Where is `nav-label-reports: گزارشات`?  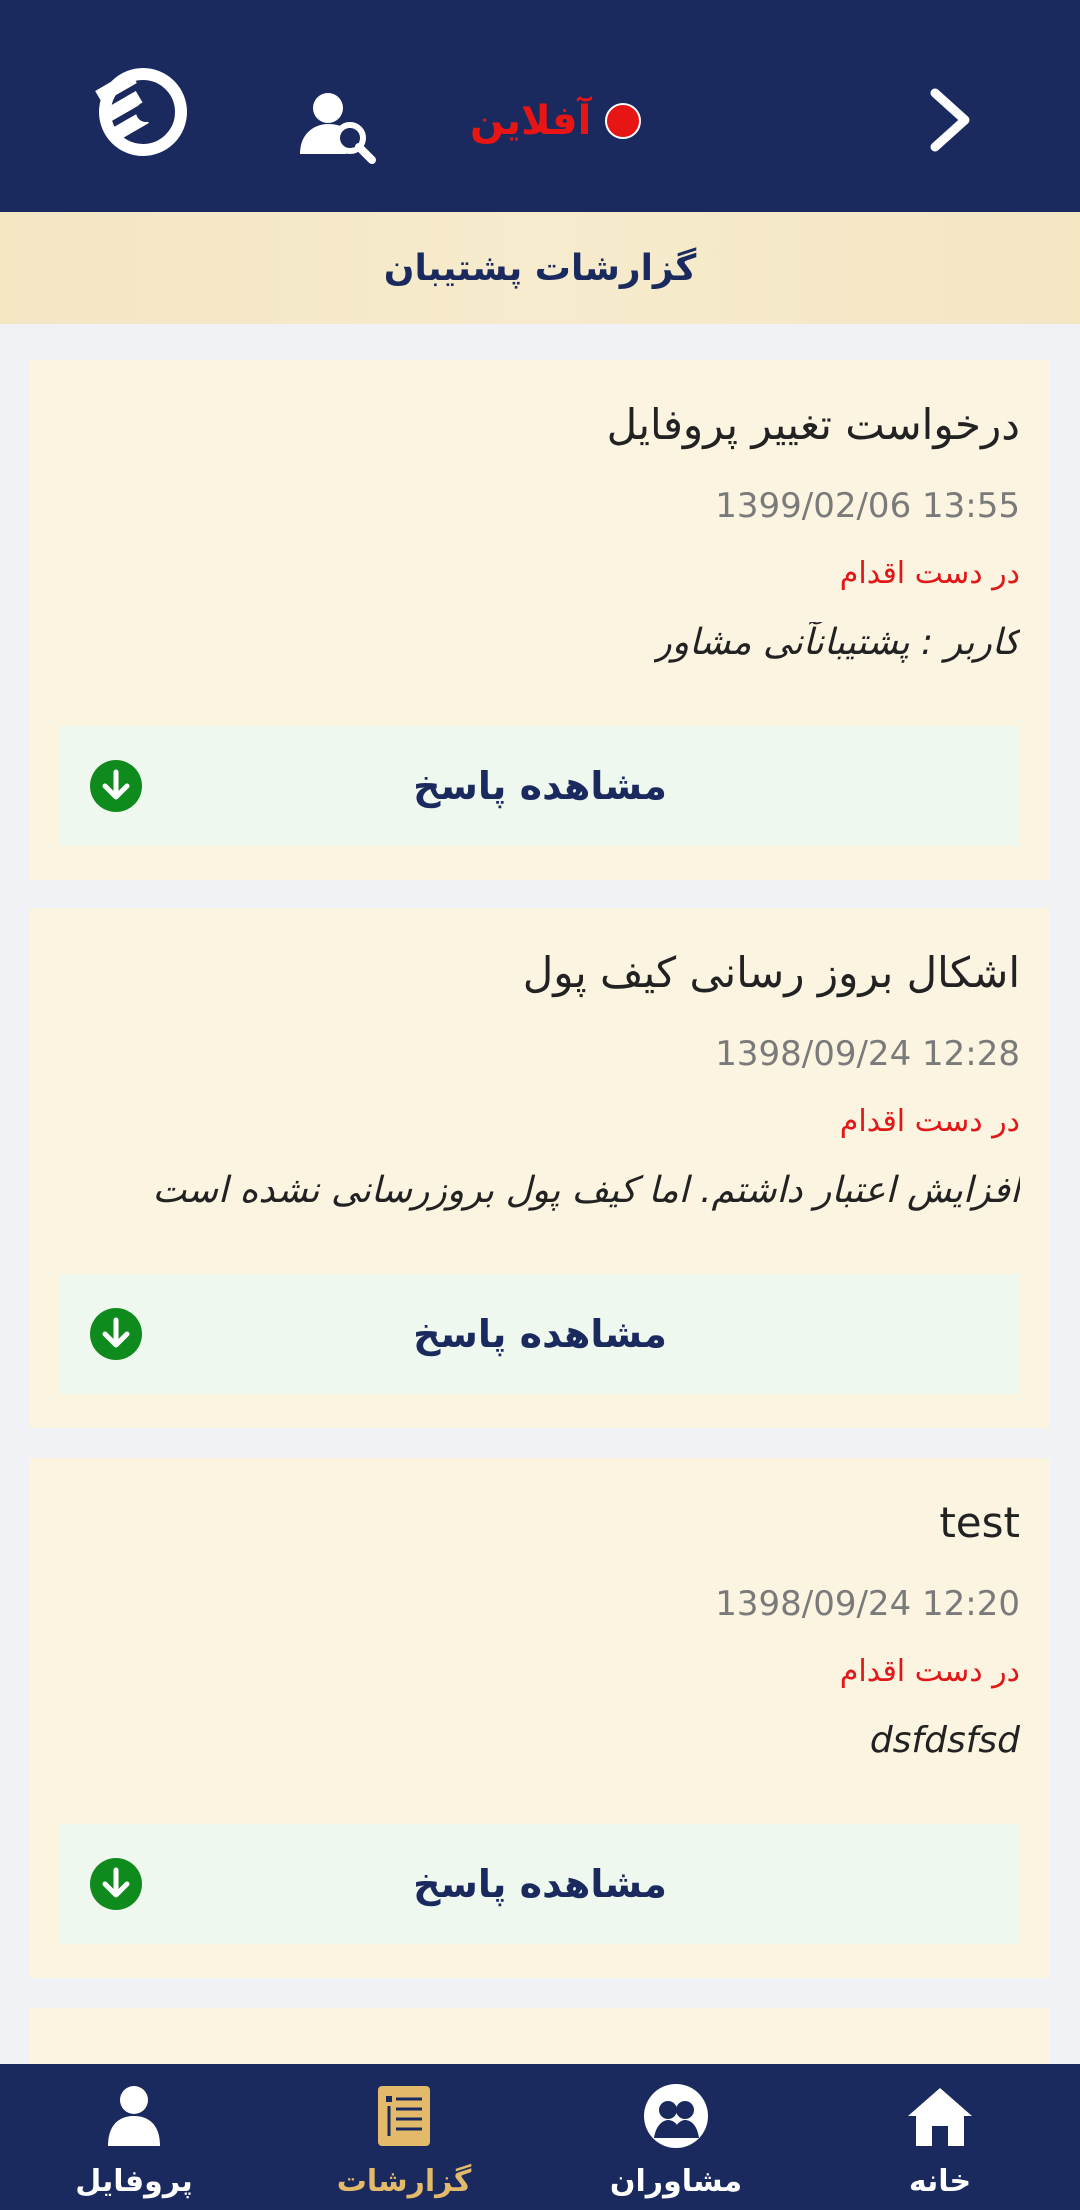 nav-label-reports: گزارشات is located at coordinates (404, 2181).